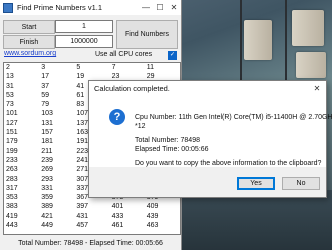 This screenshot has height=250, width=332. I want to click on prime-cell: 331, so click(47, 188).